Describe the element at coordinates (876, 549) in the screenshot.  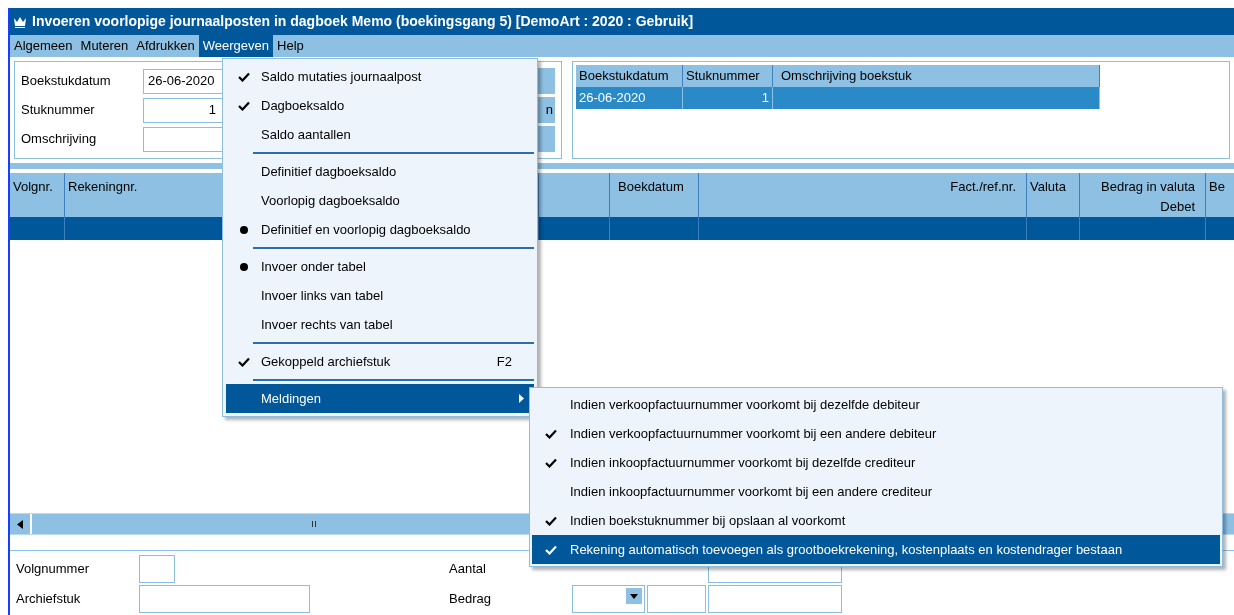
I see `menu-item: Rekening automatisch toevoegen als grootboekrekening, kostenplaats en kostendrager bestaan` at that location.